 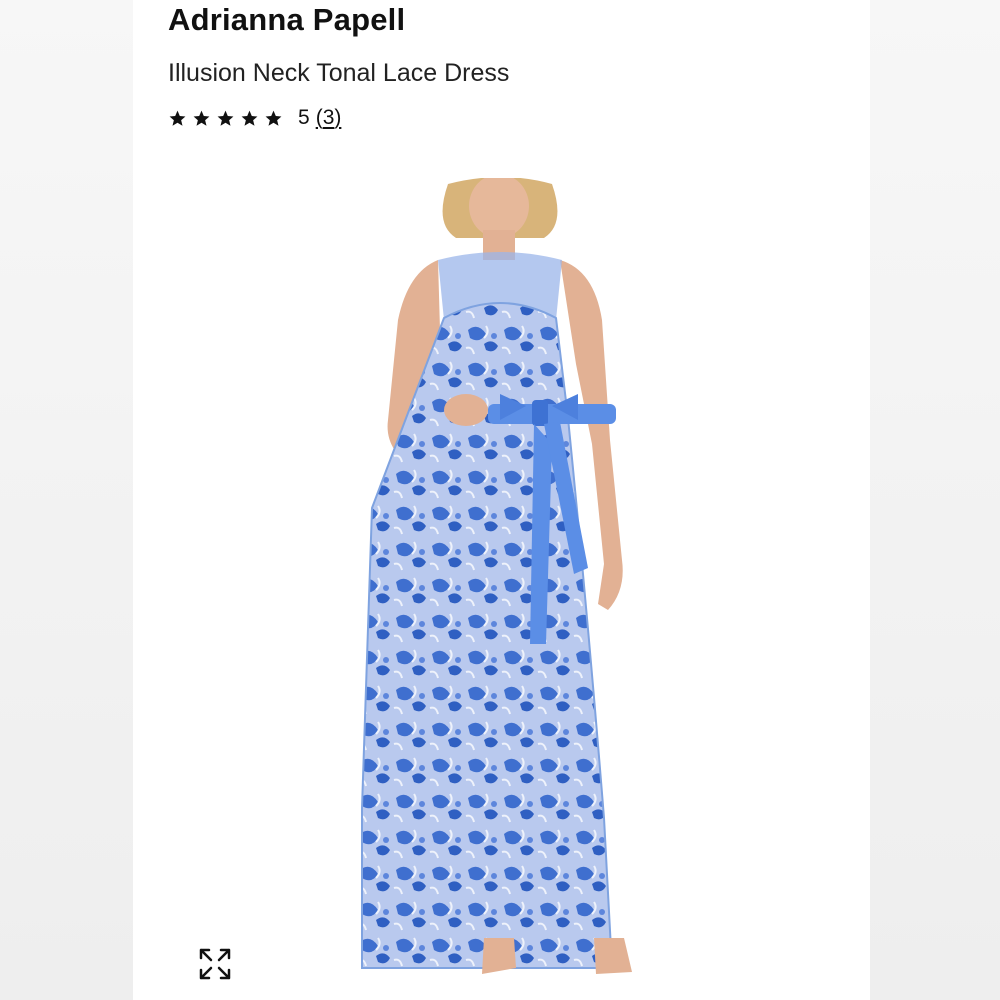 What do you see at coordinates (286, 20) in the screenshot?
I see `brand-name: Adrianna Papell` at bounding box center [286, 20].